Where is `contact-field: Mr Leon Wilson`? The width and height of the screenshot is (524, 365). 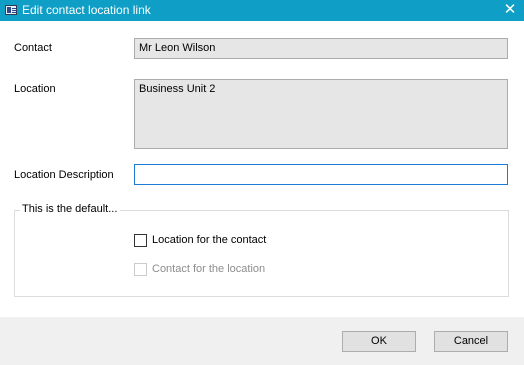
contact-field: Mr Leon Wilson is located at coordinates (321, 48).